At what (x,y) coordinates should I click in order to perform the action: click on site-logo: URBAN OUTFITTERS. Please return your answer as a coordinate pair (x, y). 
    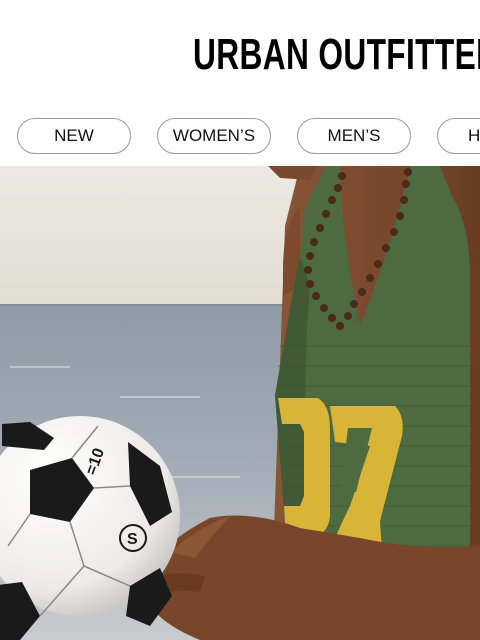
    Looking at the image, I should click on (336, 55).